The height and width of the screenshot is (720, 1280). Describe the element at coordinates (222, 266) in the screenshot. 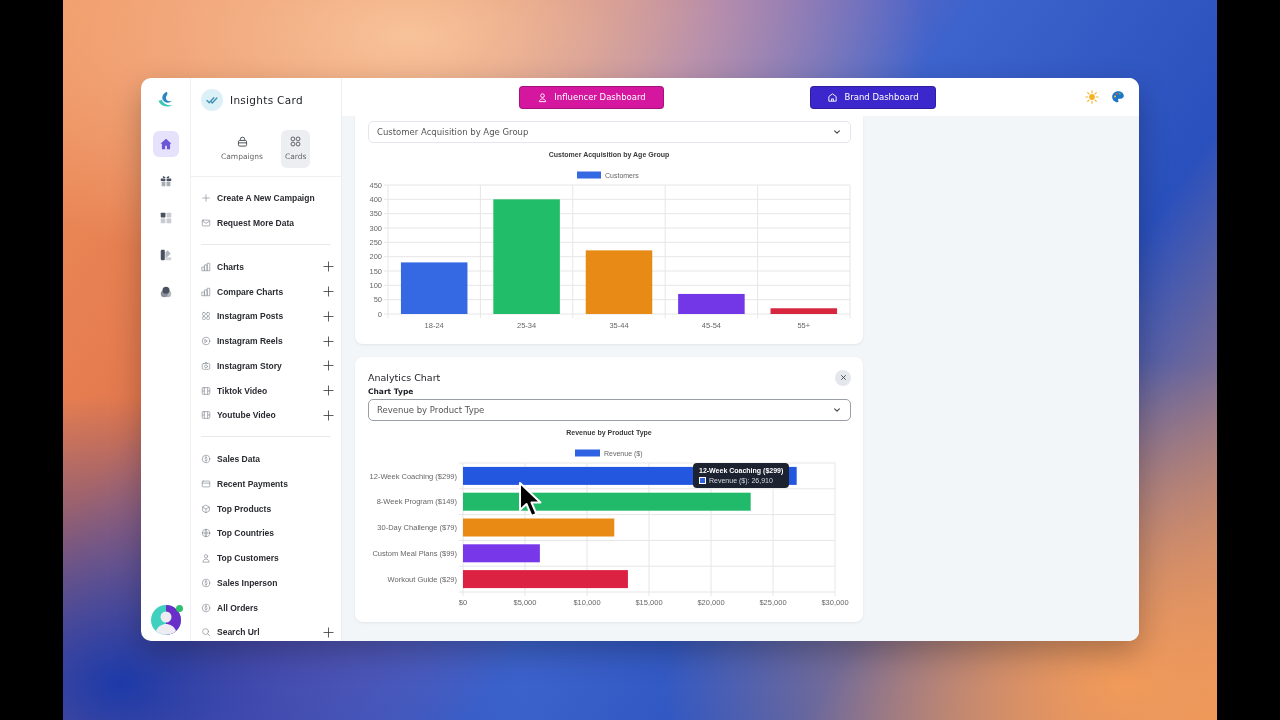

I see `sidebar-item: Charts` at that location.